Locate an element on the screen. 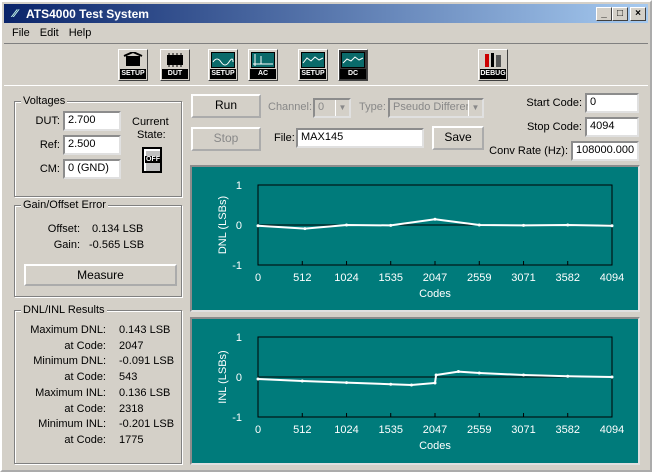 This screenshot has width=652, height=472. channel-label: Channel: is located at coordinates (290, 107).